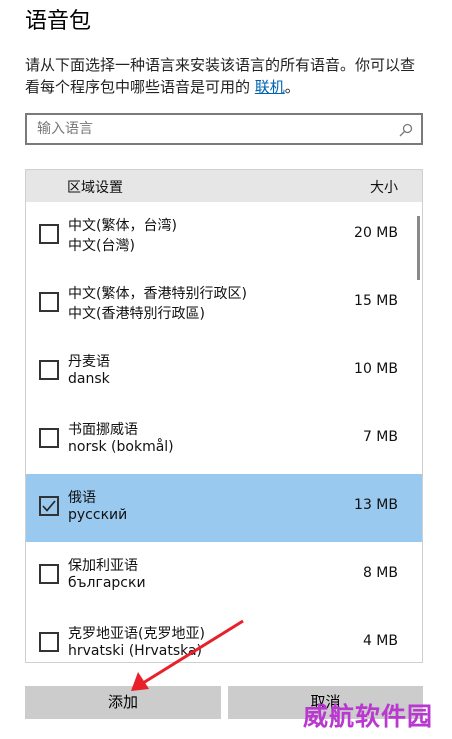 The height and width of the screenshot is (739, 452). I want to click on list-item: 丹麦语 dansk 10 MB, so click(224, 372).